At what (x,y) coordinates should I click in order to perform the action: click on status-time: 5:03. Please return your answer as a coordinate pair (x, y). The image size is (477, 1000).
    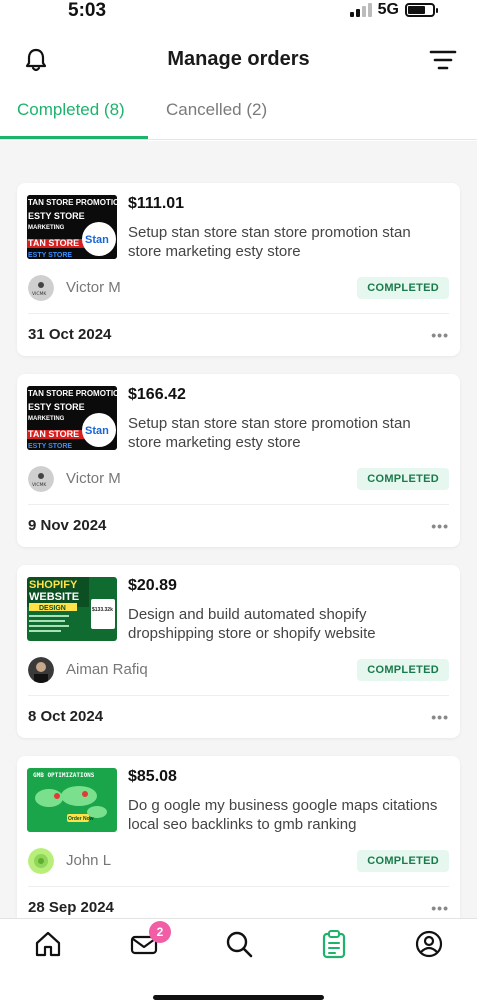
    Looking at the image, I should click on (87, 10).